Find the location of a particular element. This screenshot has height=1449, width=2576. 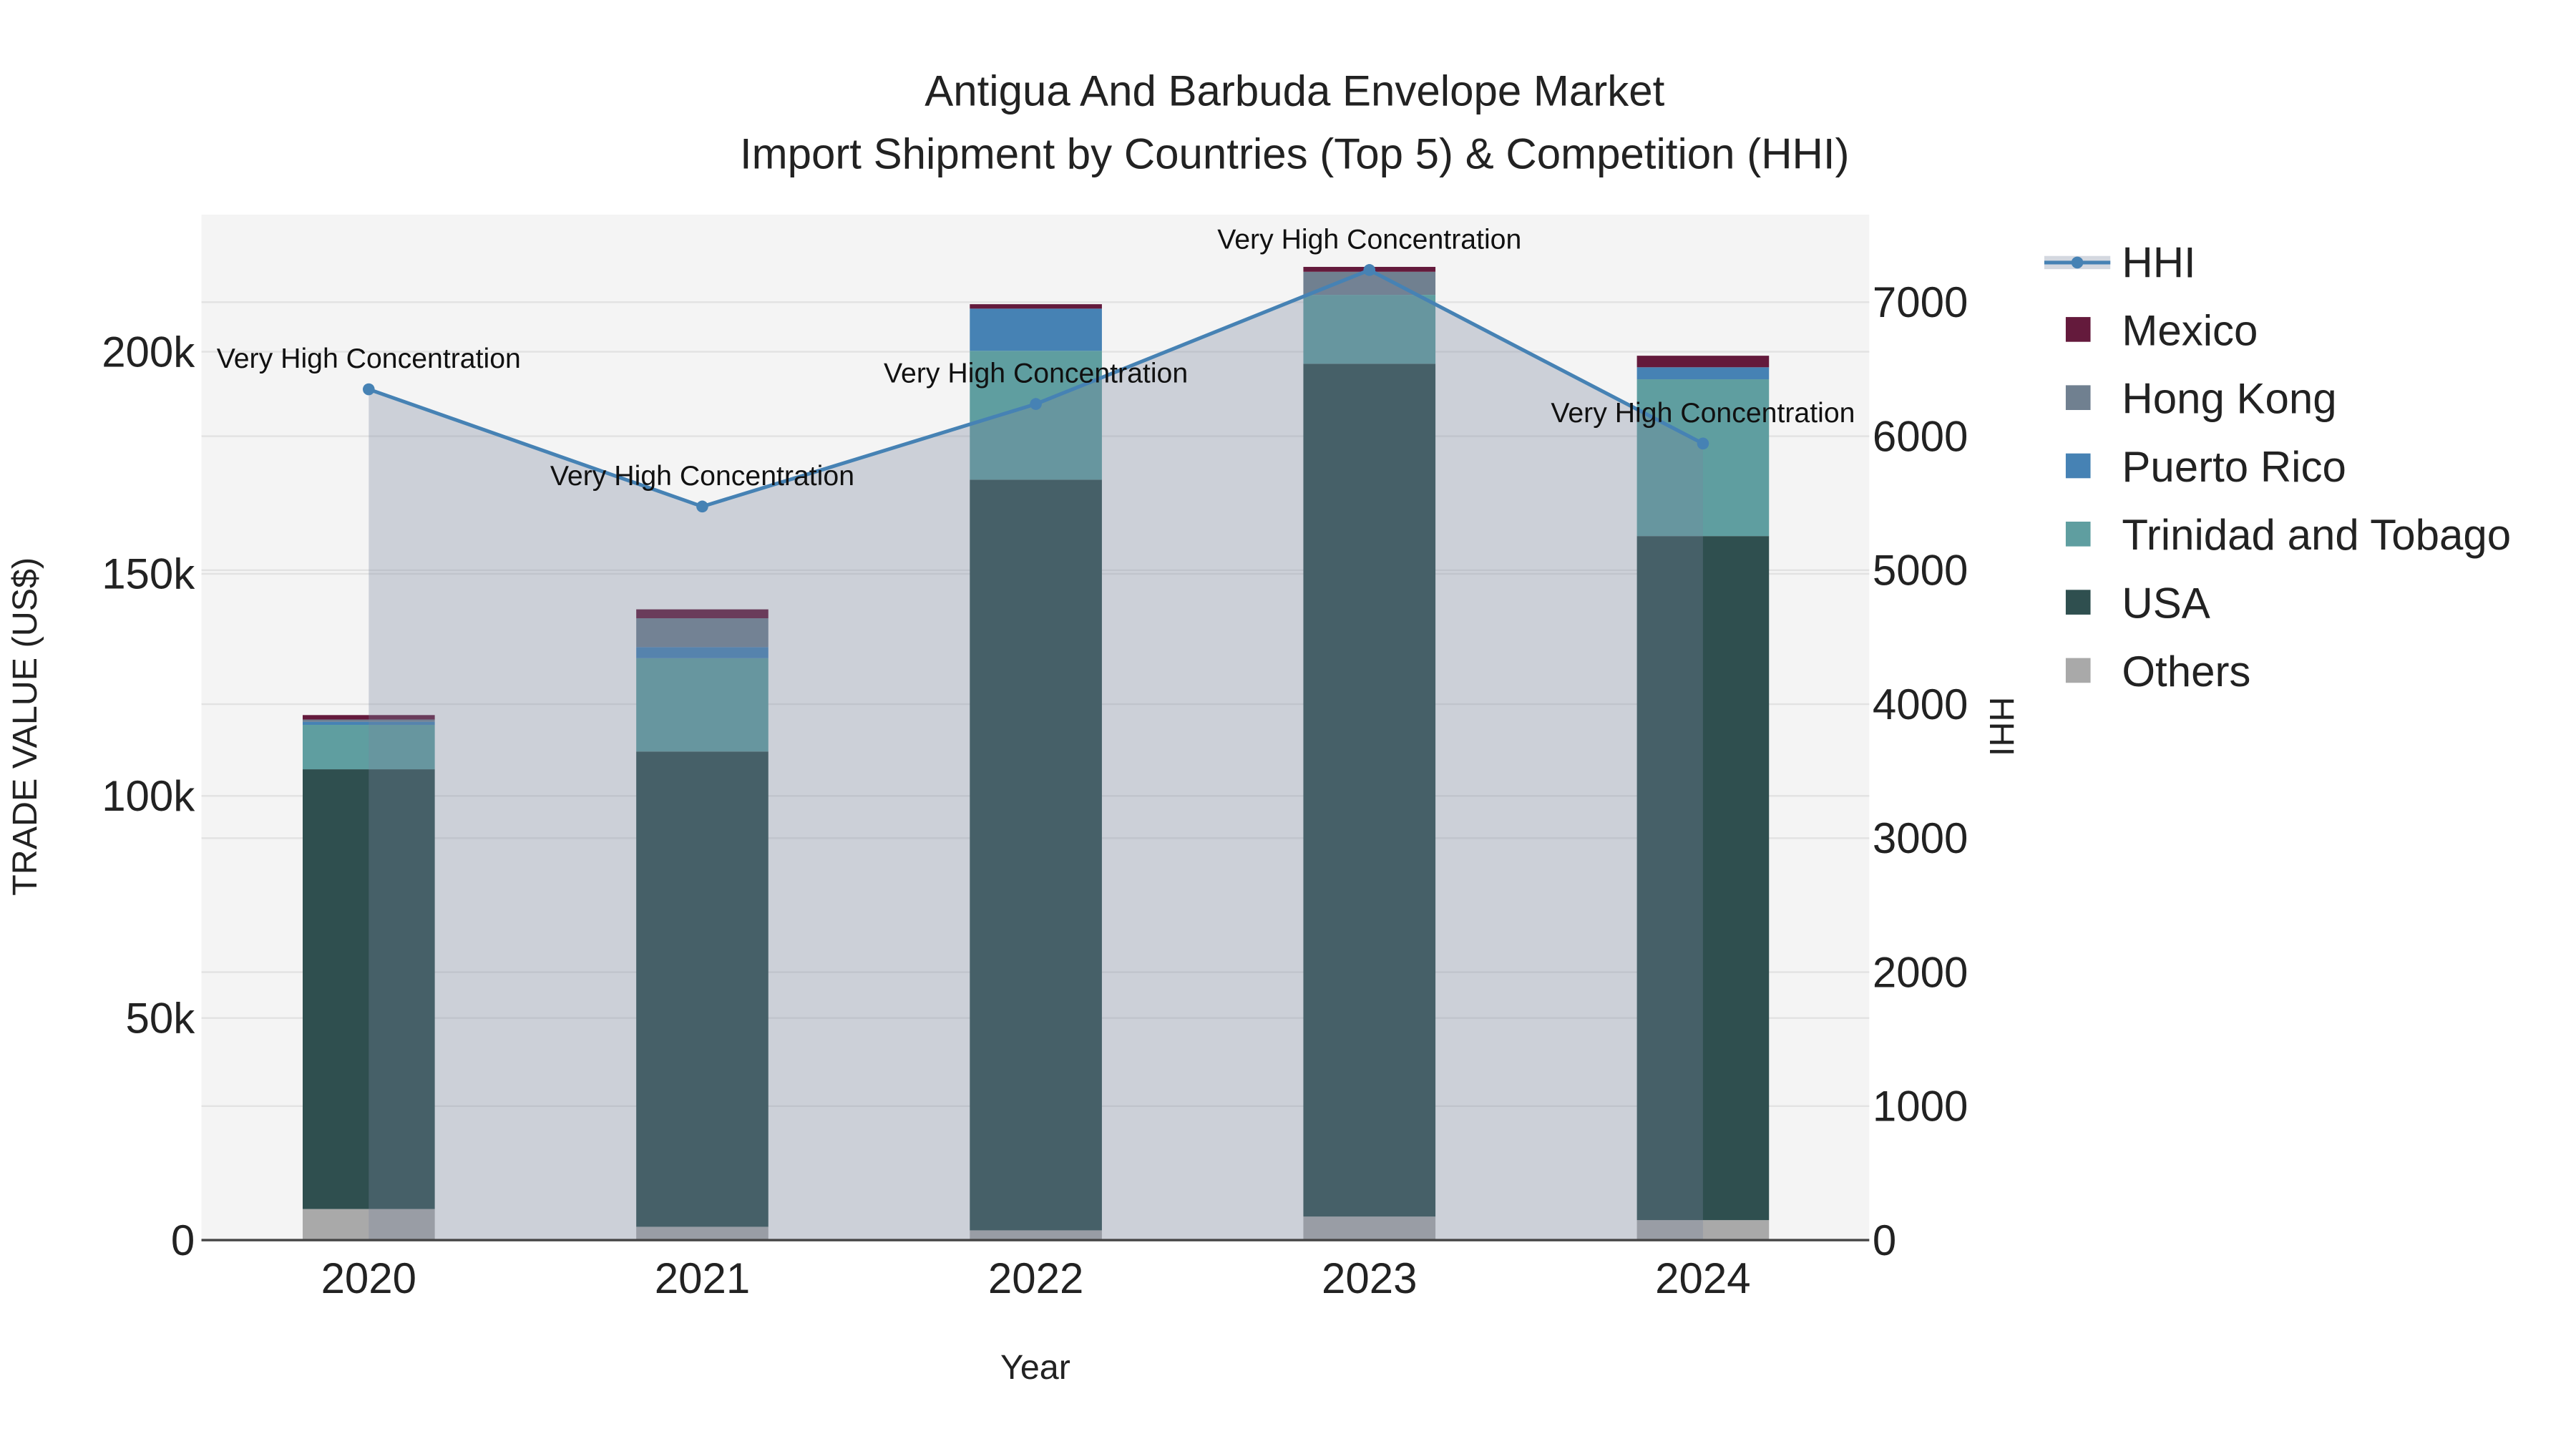

y2-tick-label: 1000 is located at coordinates (1920, 1107).